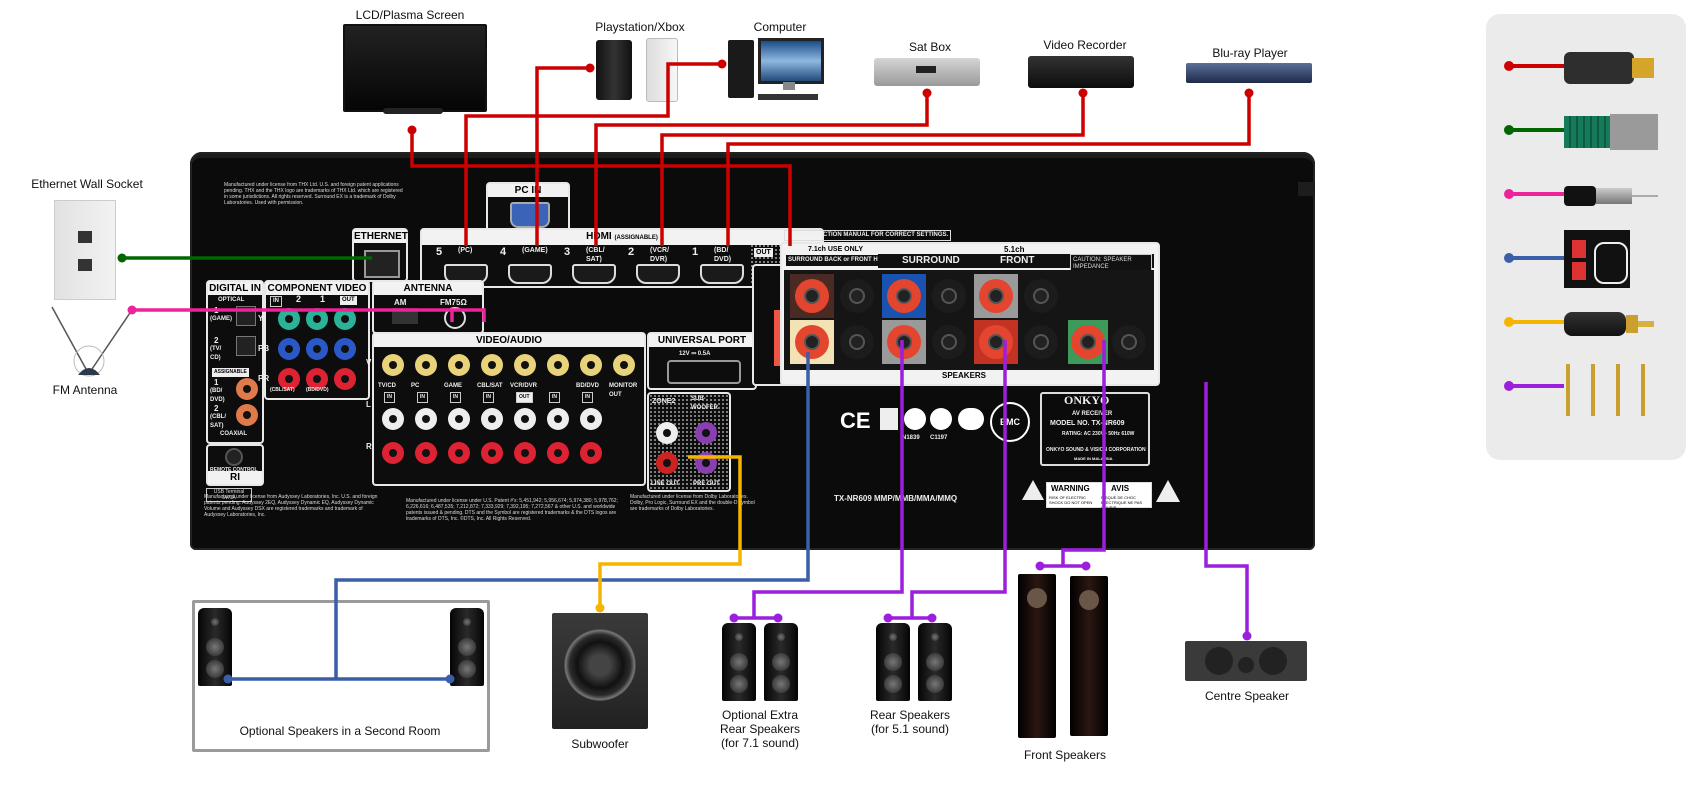 The height and width of the screenshot is (793, 1700). I want to click on legend-row-antenna-plug, so click(1586, 194).